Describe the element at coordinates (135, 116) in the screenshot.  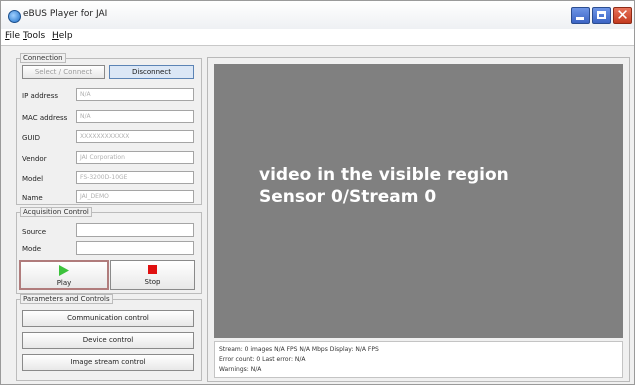
I see `mac-address-field: N/A` at that location.